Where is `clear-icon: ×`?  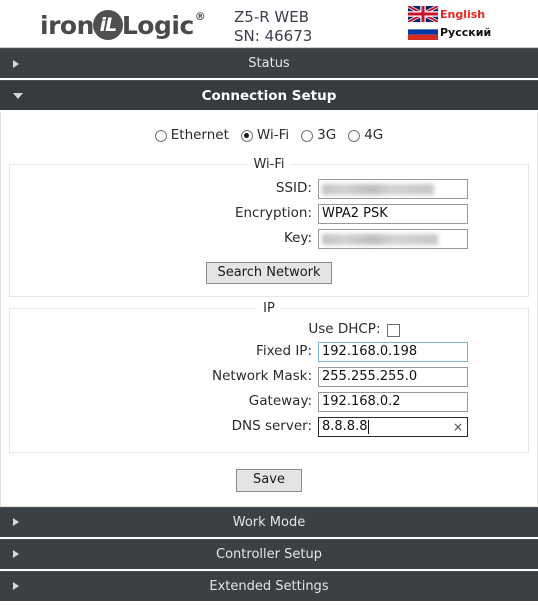
clear-icon: × is located at coordinates (458, 427).